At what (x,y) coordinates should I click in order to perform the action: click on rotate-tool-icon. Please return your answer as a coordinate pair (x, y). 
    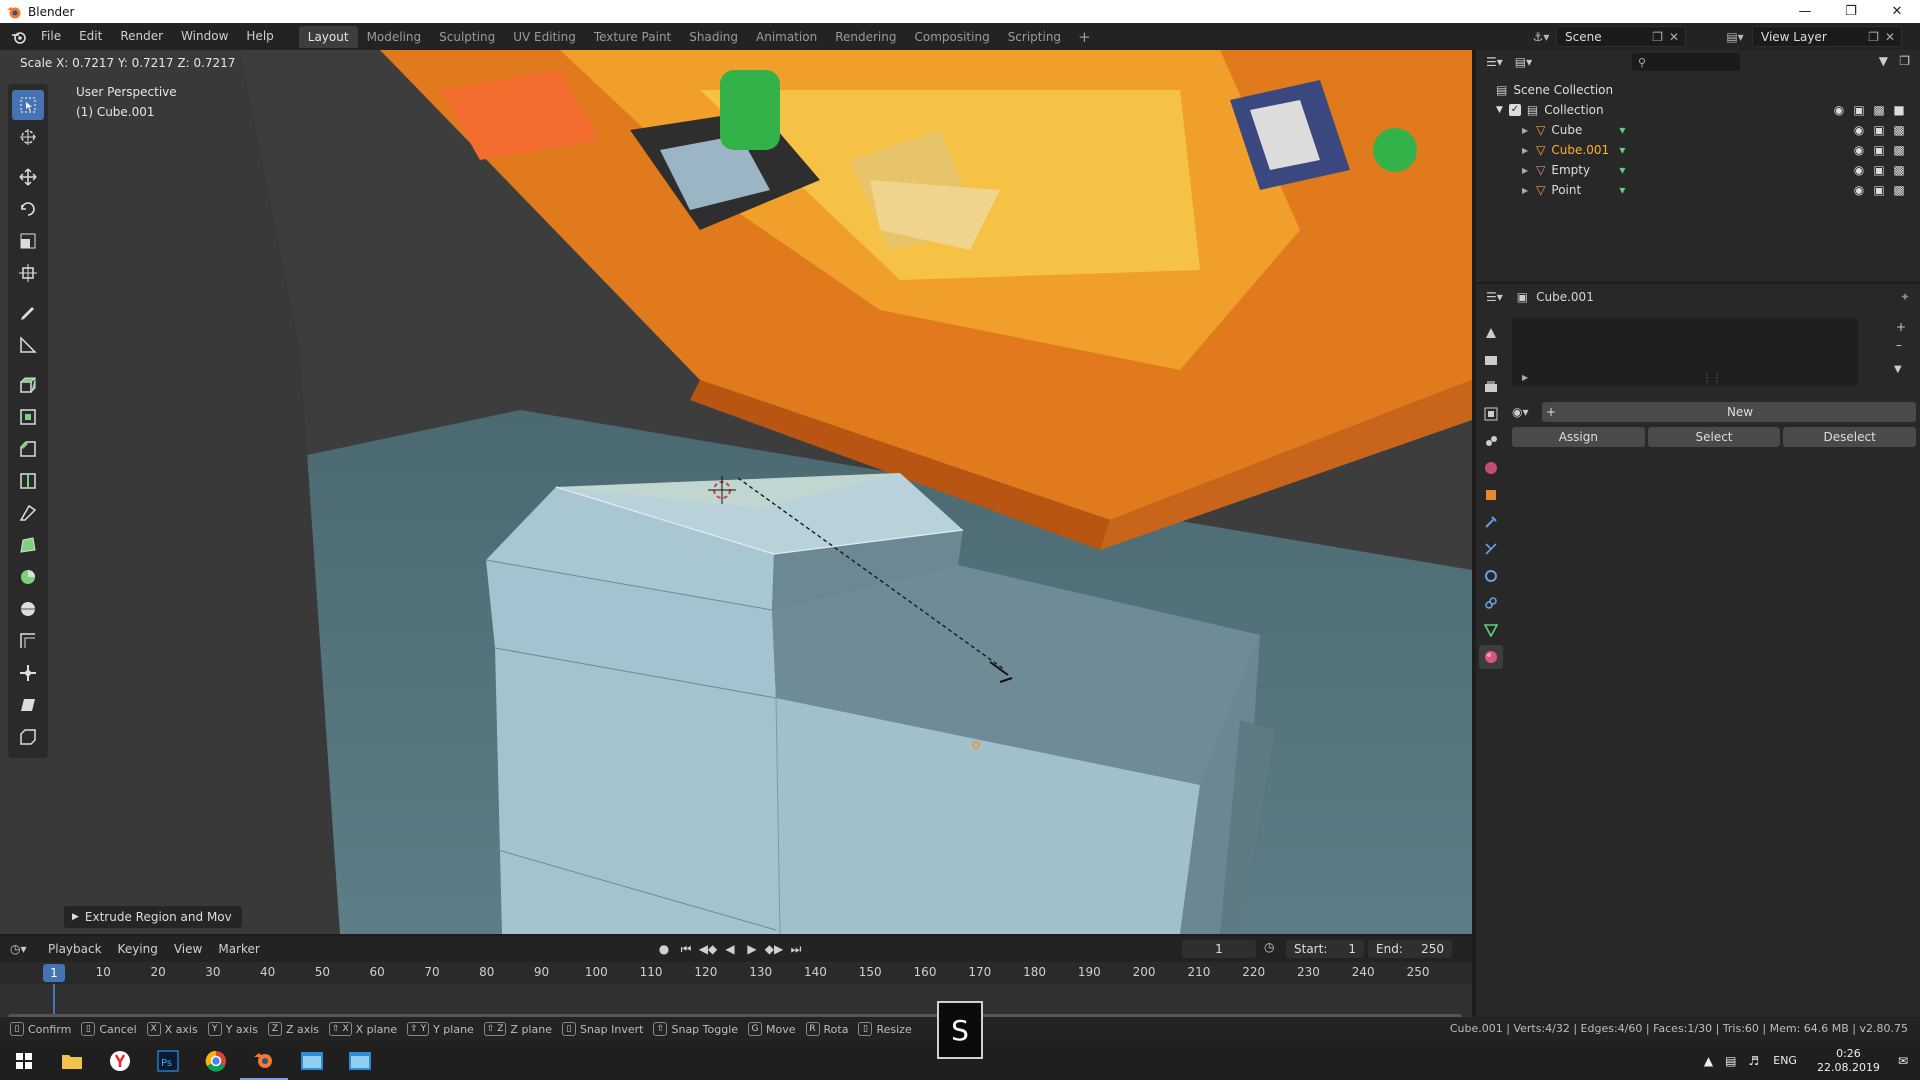
    Looking at the image, I should click on (28, 209).